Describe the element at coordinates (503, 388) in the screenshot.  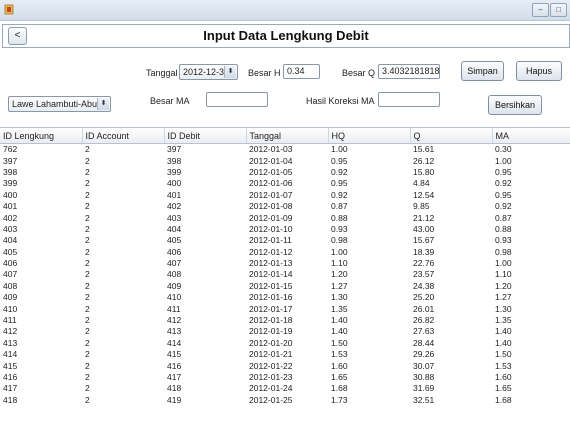
I see `cell-ma: 1.65` at that location.